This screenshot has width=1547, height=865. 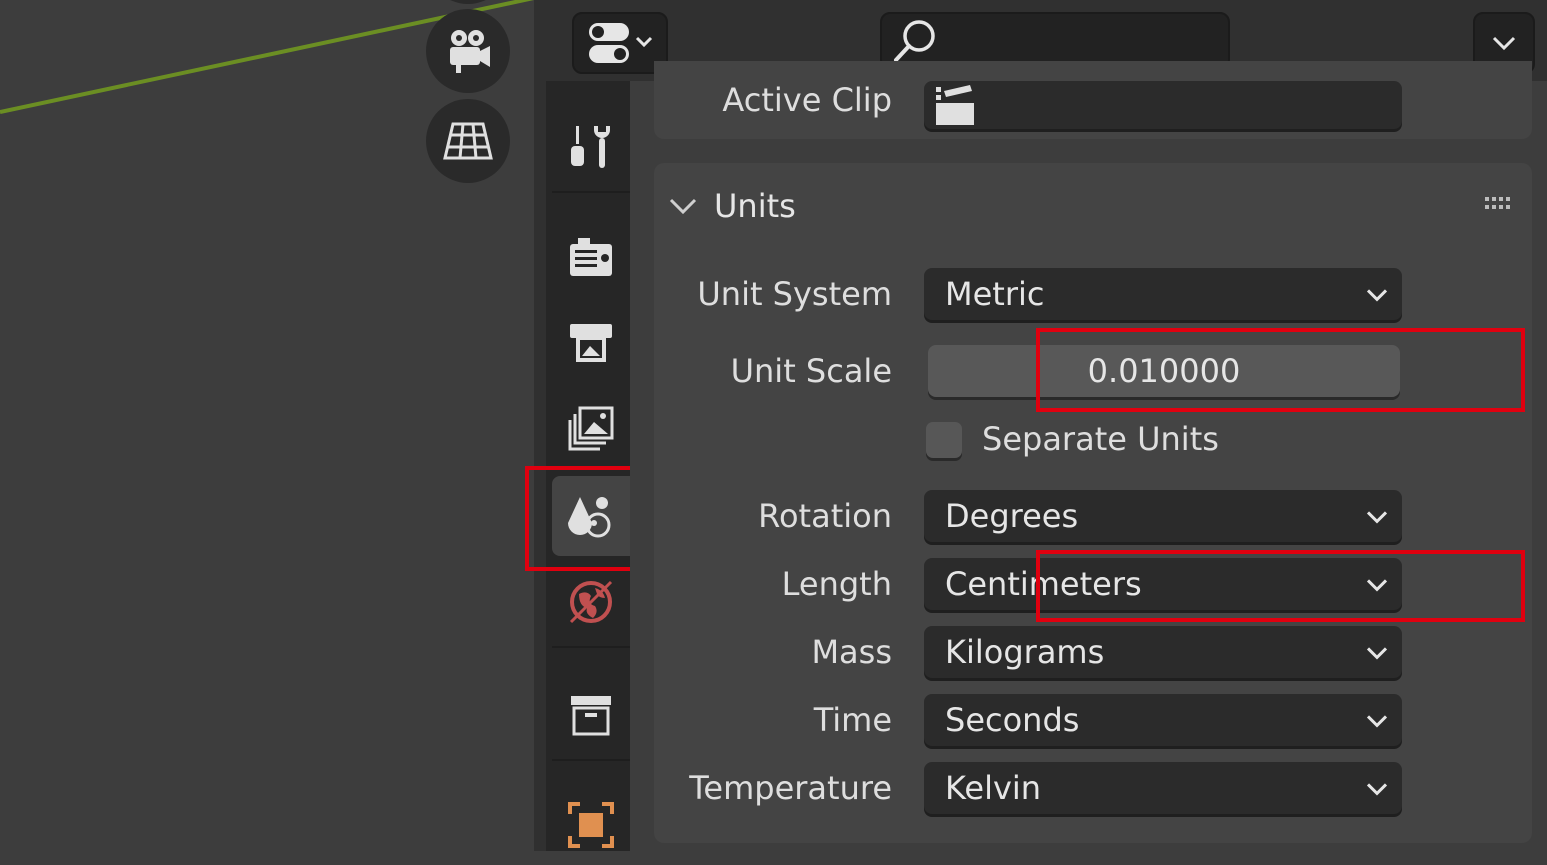 I want to click on camera-view-button, so click(x=468, y=51).